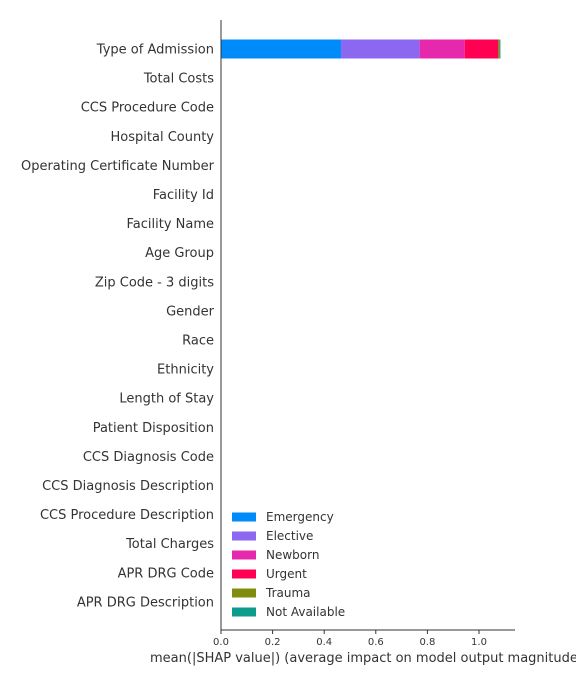 The image size is (576, 689). Describe the element at coordinates (292, 555) in the screenshot. I see `legend-label: Newborn` at that location.